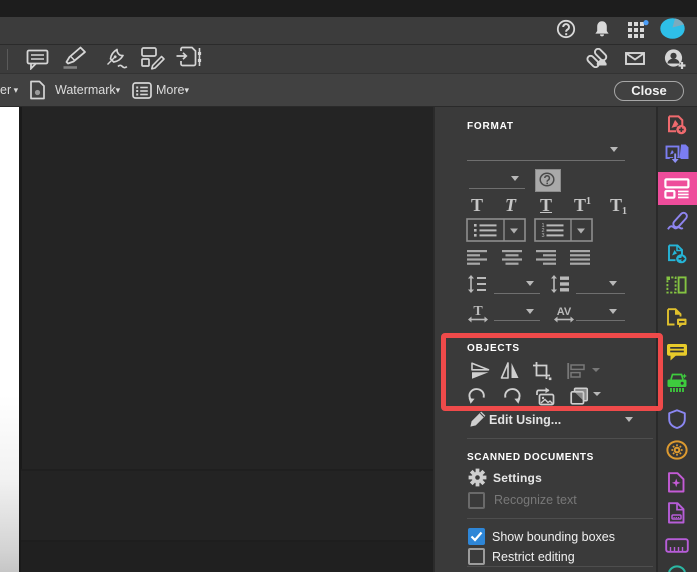 This screenshot has height=572, width=697. I want to click on svg-text: 3, so click(543, 236).